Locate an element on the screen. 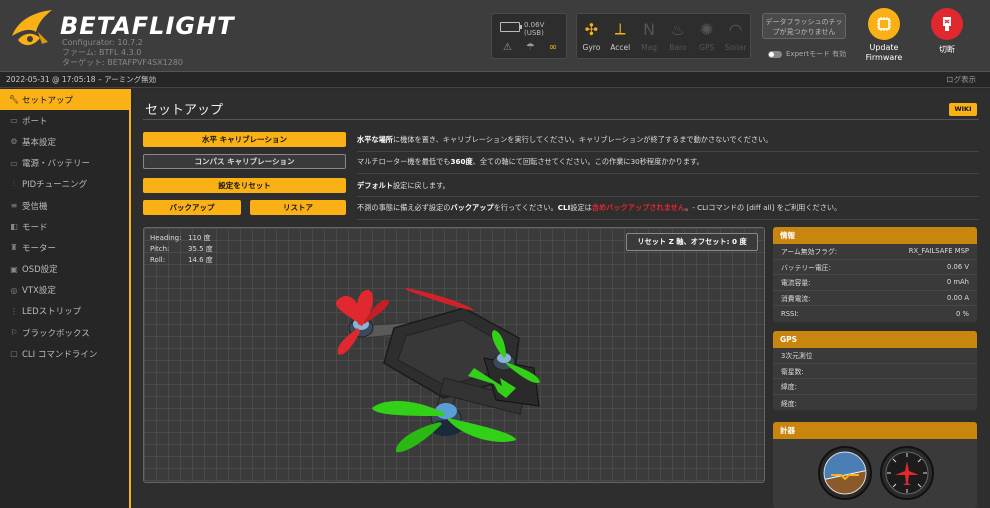 The width and height of the screenshot is (990, 508). osd-icon: ▣ is located at coordinates (14, 269).